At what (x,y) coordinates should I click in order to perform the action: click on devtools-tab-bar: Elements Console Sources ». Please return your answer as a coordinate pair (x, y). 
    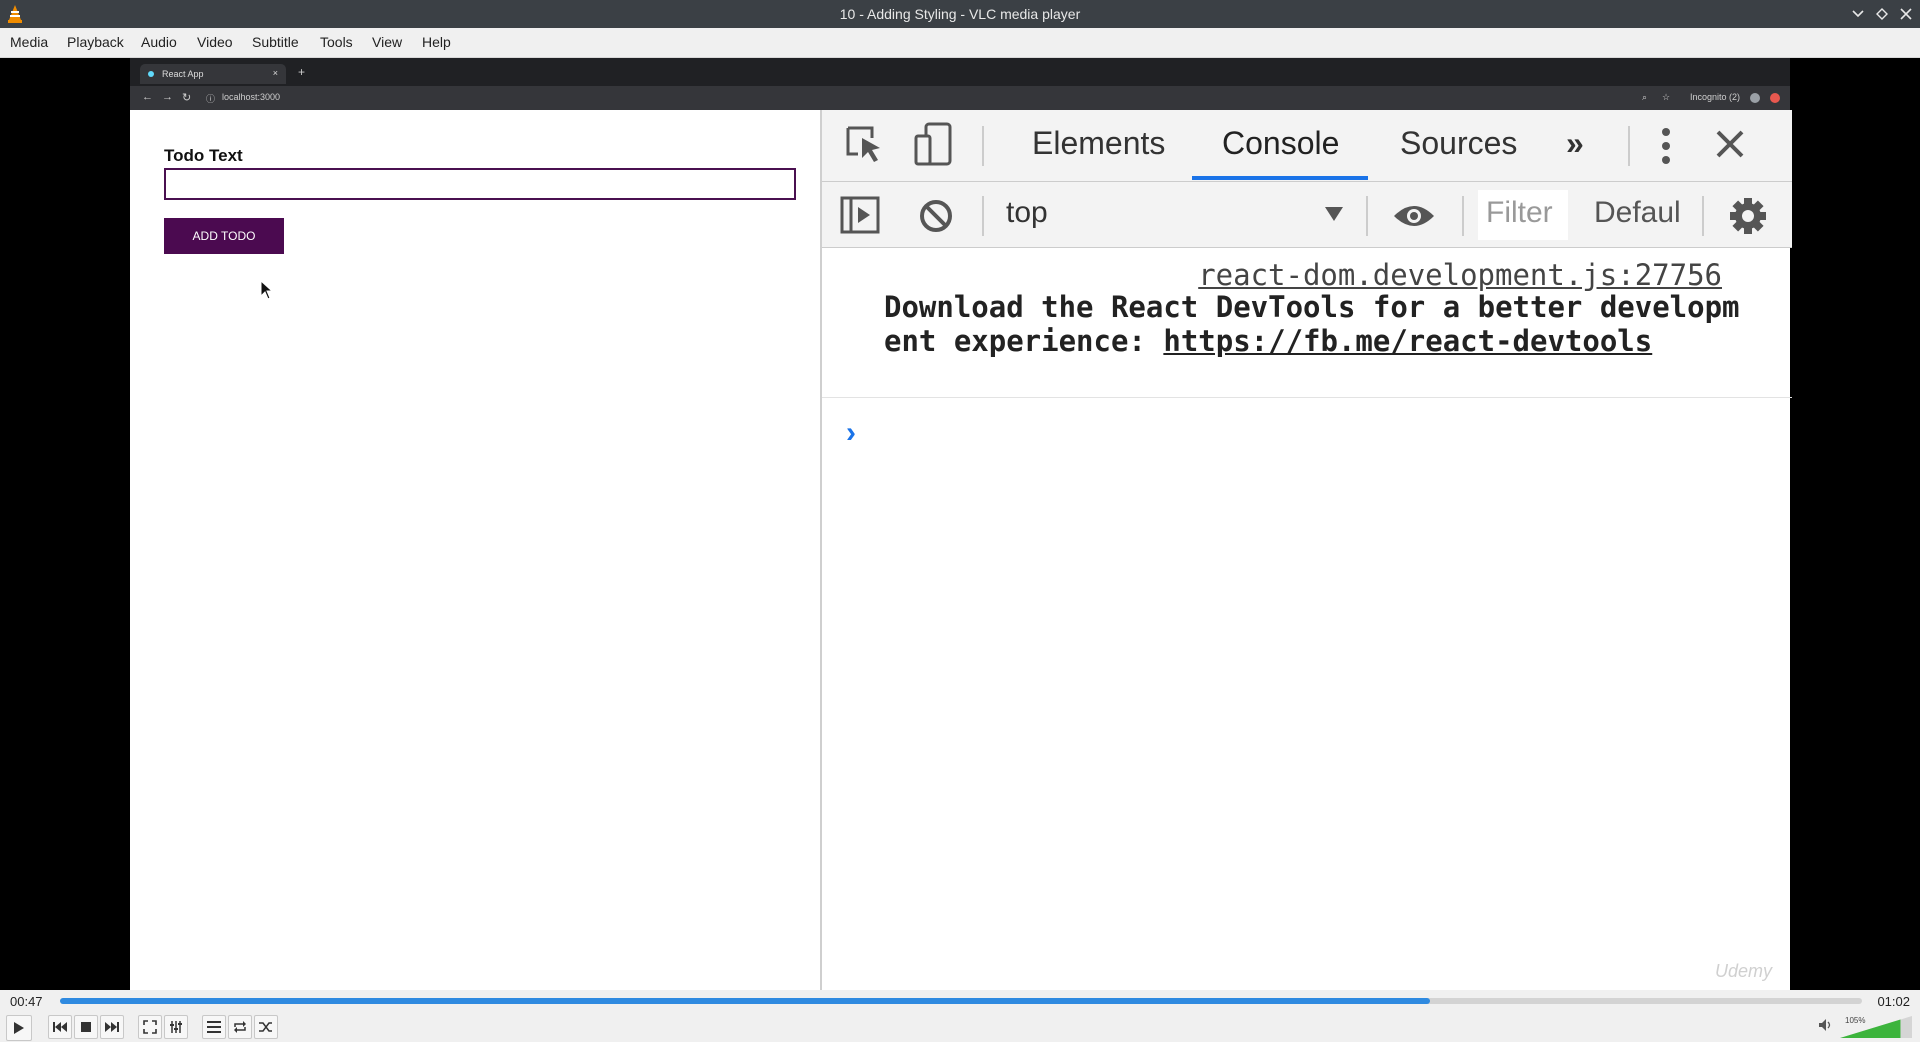
    Looking at the image, I should click on (1307, 146).